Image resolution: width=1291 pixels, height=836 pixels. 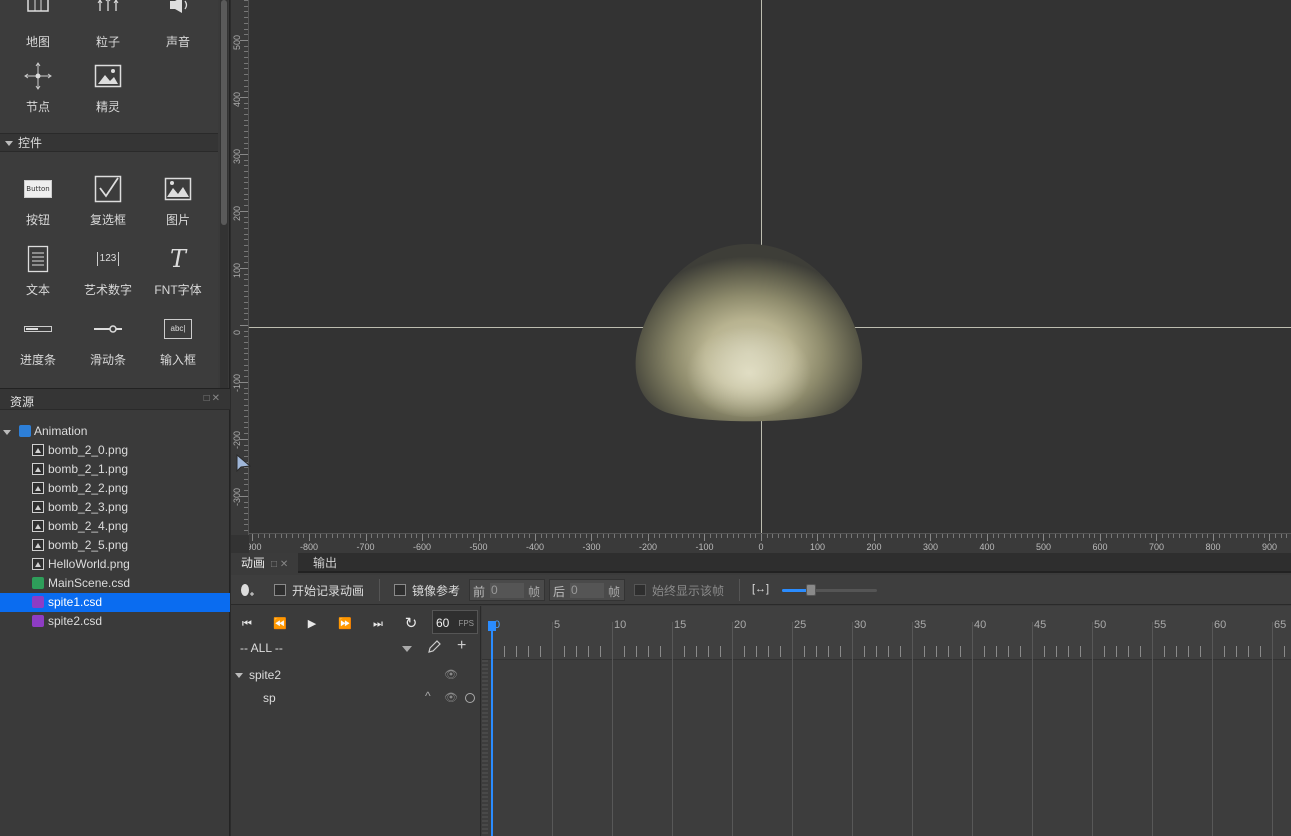 I want to click on onion-after-field: 后 0 帧, so click(x=587, y=590).